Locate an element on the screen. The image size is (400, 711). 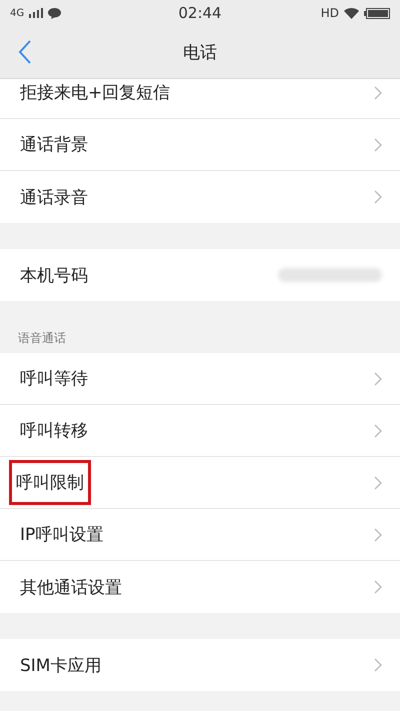
settings-row: IP呼叫设置 is located at coordinates (200, 535).